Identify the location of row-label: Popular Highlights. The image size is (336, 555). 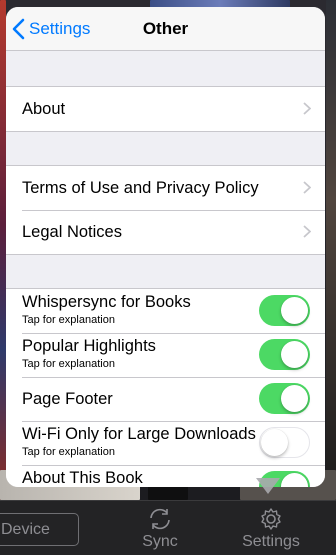
(89, 346).